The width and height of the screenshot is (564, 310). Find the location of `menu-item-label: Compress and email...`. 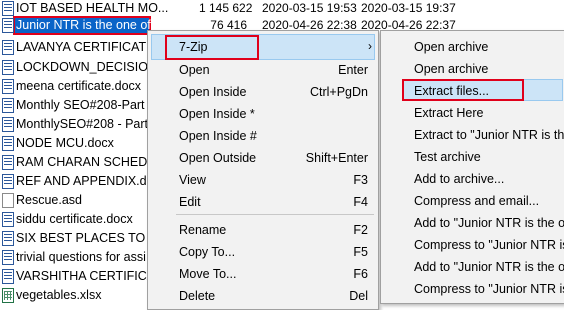

menu-item-label: Compress and email... is located at coordinates (477, 201).